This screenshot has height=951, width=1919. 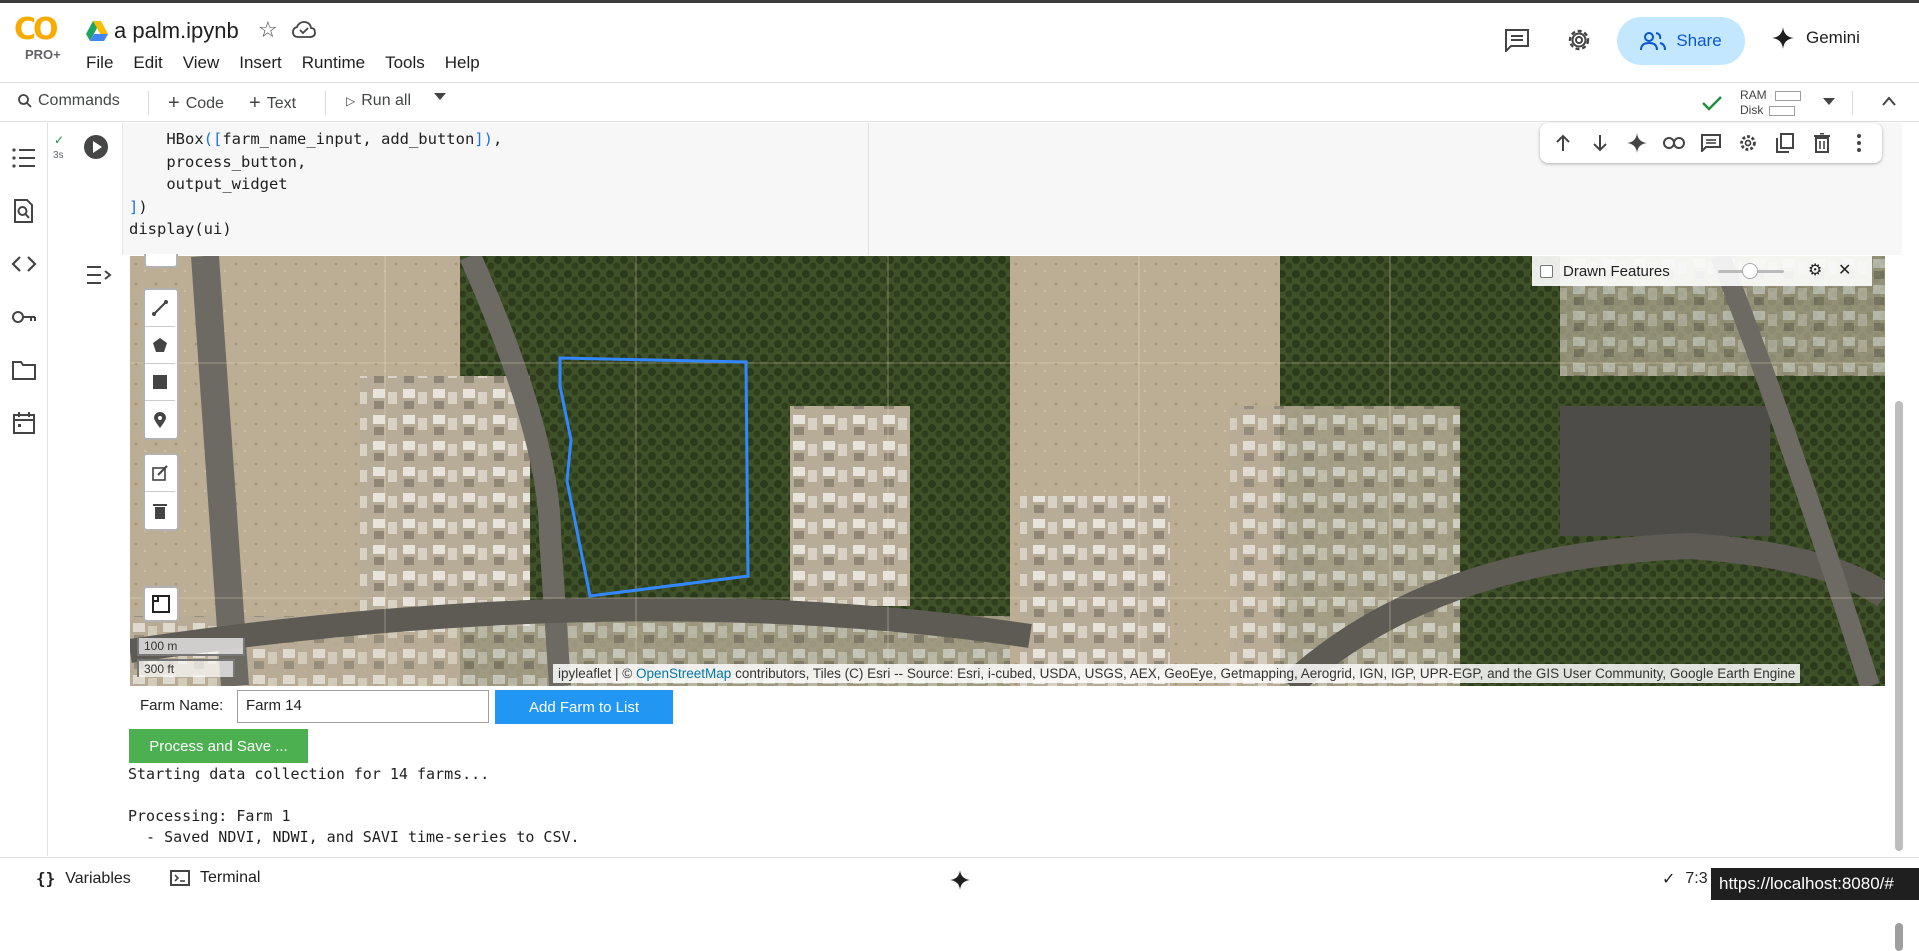 I want to click on openstreetmap-link: OpenStreetMap, so click(x=683, y=673).